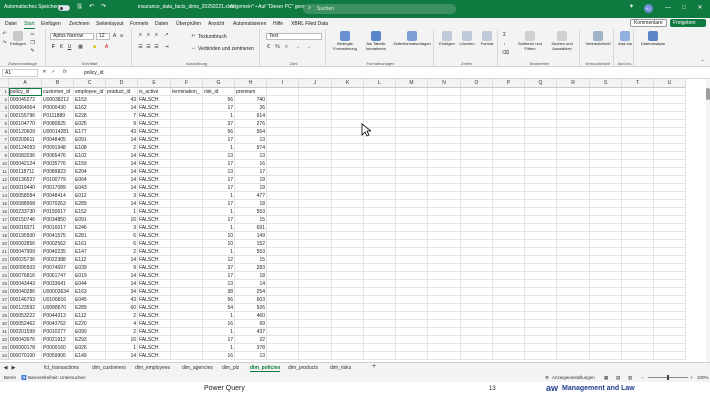  What do you see at coordinates (4, 188) in the screenshot?
I see `row-header: 13` at bounding box center [4, 188].